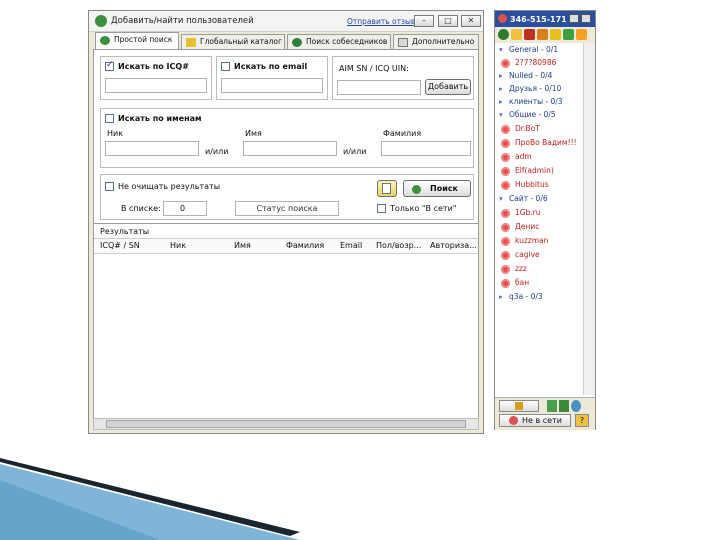 The image size is (720, 540). I want to click on contact-item: Dr.BoT, so click(520, 129).